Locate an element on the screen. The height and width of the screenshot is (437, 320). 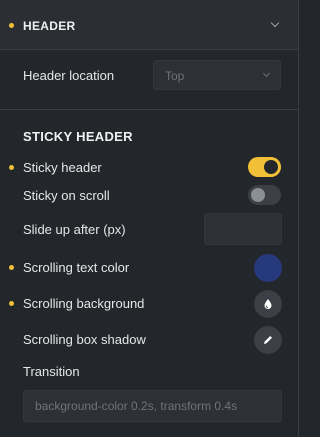
section-title: STICKY HEADER is located at coordinates (78, 136).